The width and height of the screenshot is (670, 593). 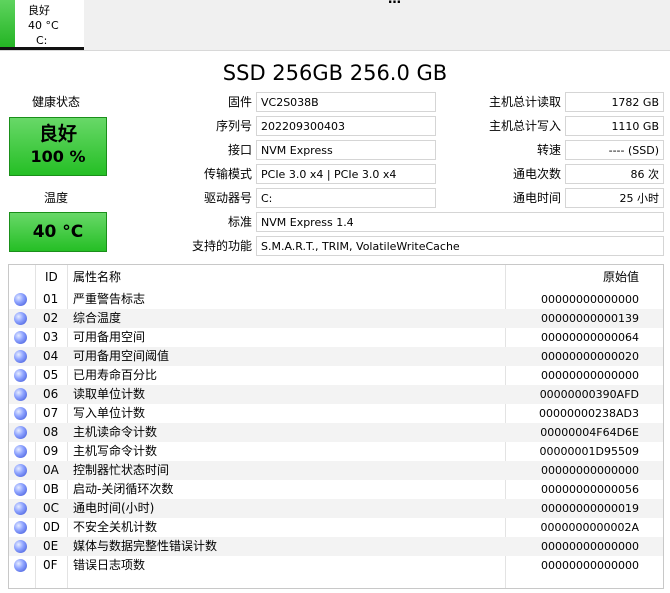 What do you see at coordinates (51, 277) in the screenshot?
I see `column-header-id: ID` at bounding box center [51, 277].